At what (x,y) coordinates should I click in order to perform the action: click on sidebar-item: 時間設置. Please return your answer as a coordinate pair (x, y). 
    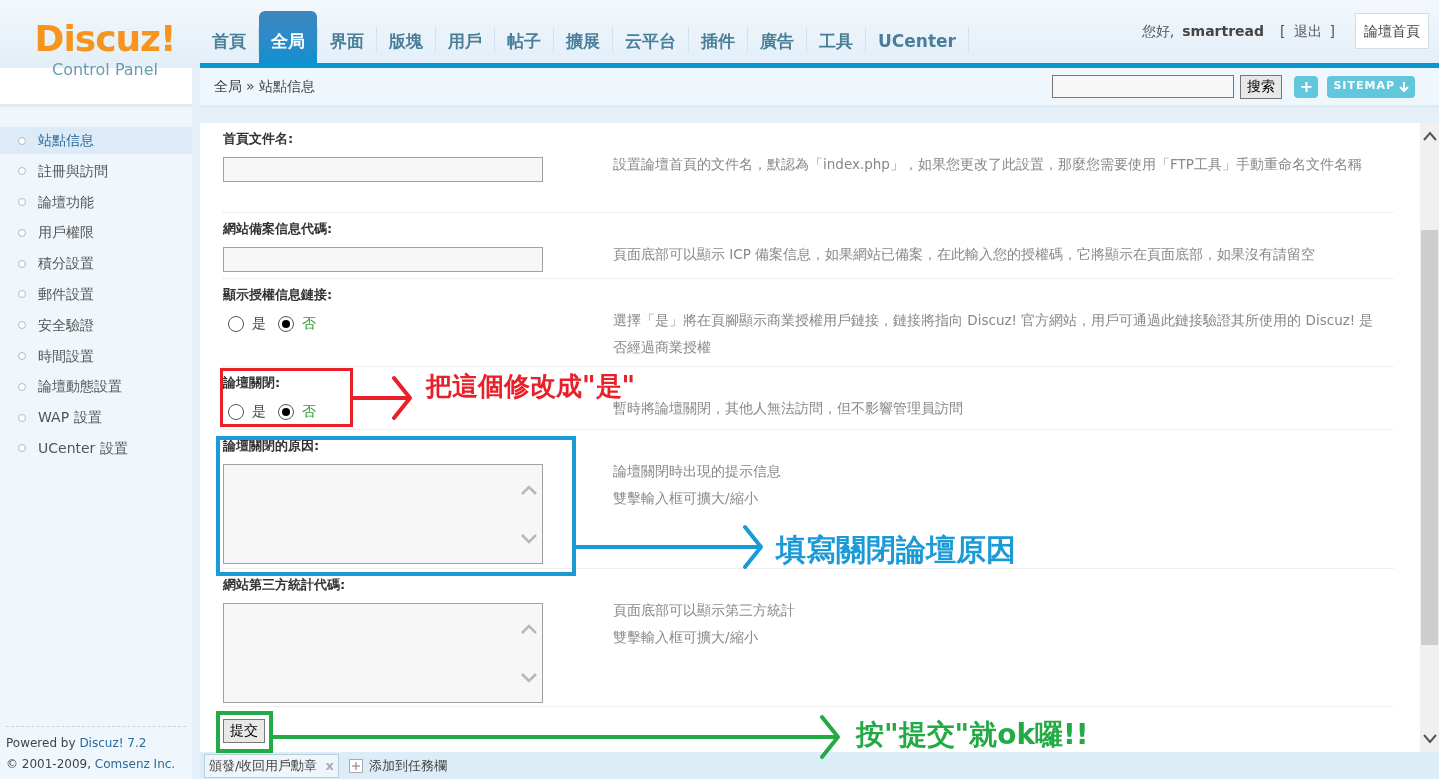
    Looking at the image, I should click on (96, 356).